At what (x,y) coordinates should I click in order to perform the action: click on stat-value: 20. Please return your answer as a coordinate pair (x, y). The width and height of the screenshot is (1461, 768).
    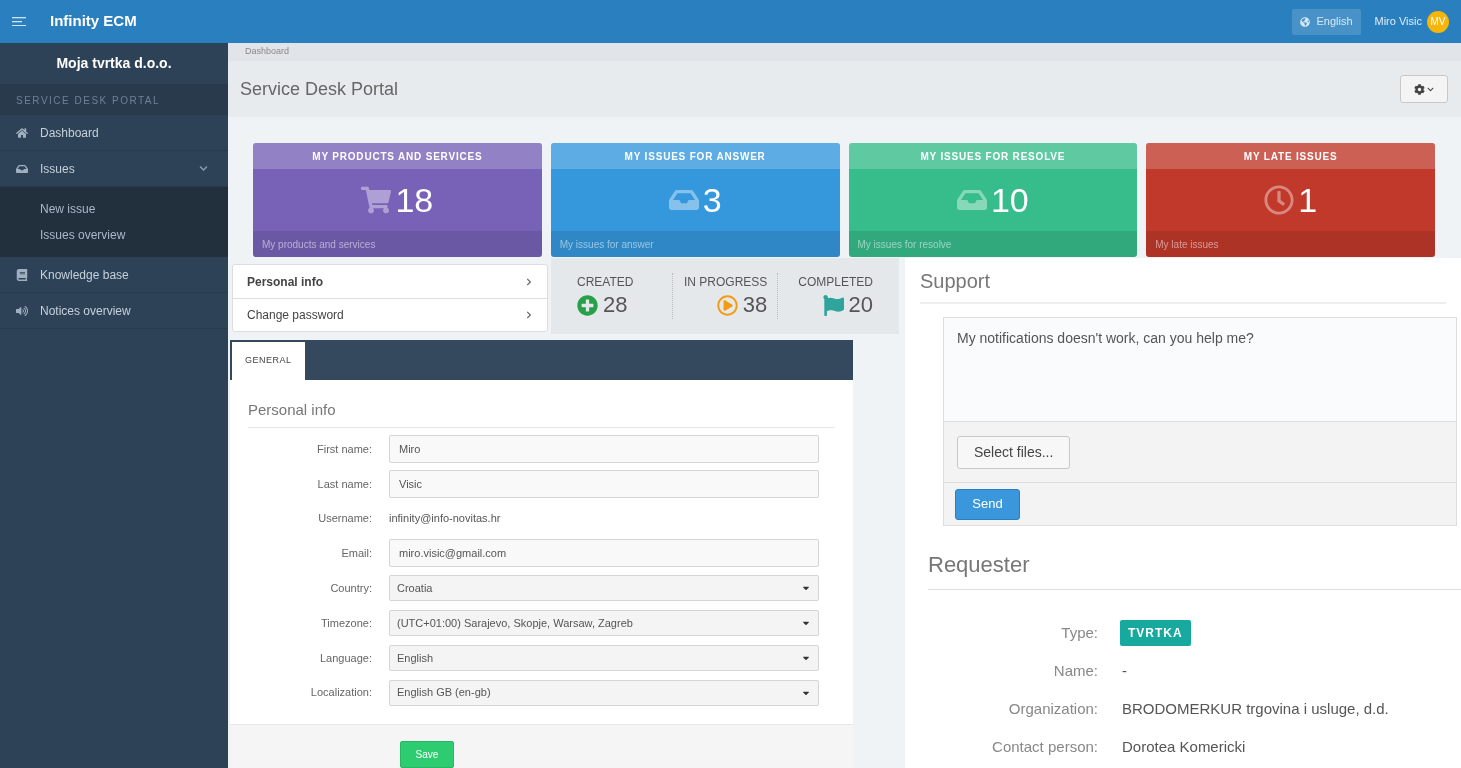
    Looking at the image, I should click on (860, 305).